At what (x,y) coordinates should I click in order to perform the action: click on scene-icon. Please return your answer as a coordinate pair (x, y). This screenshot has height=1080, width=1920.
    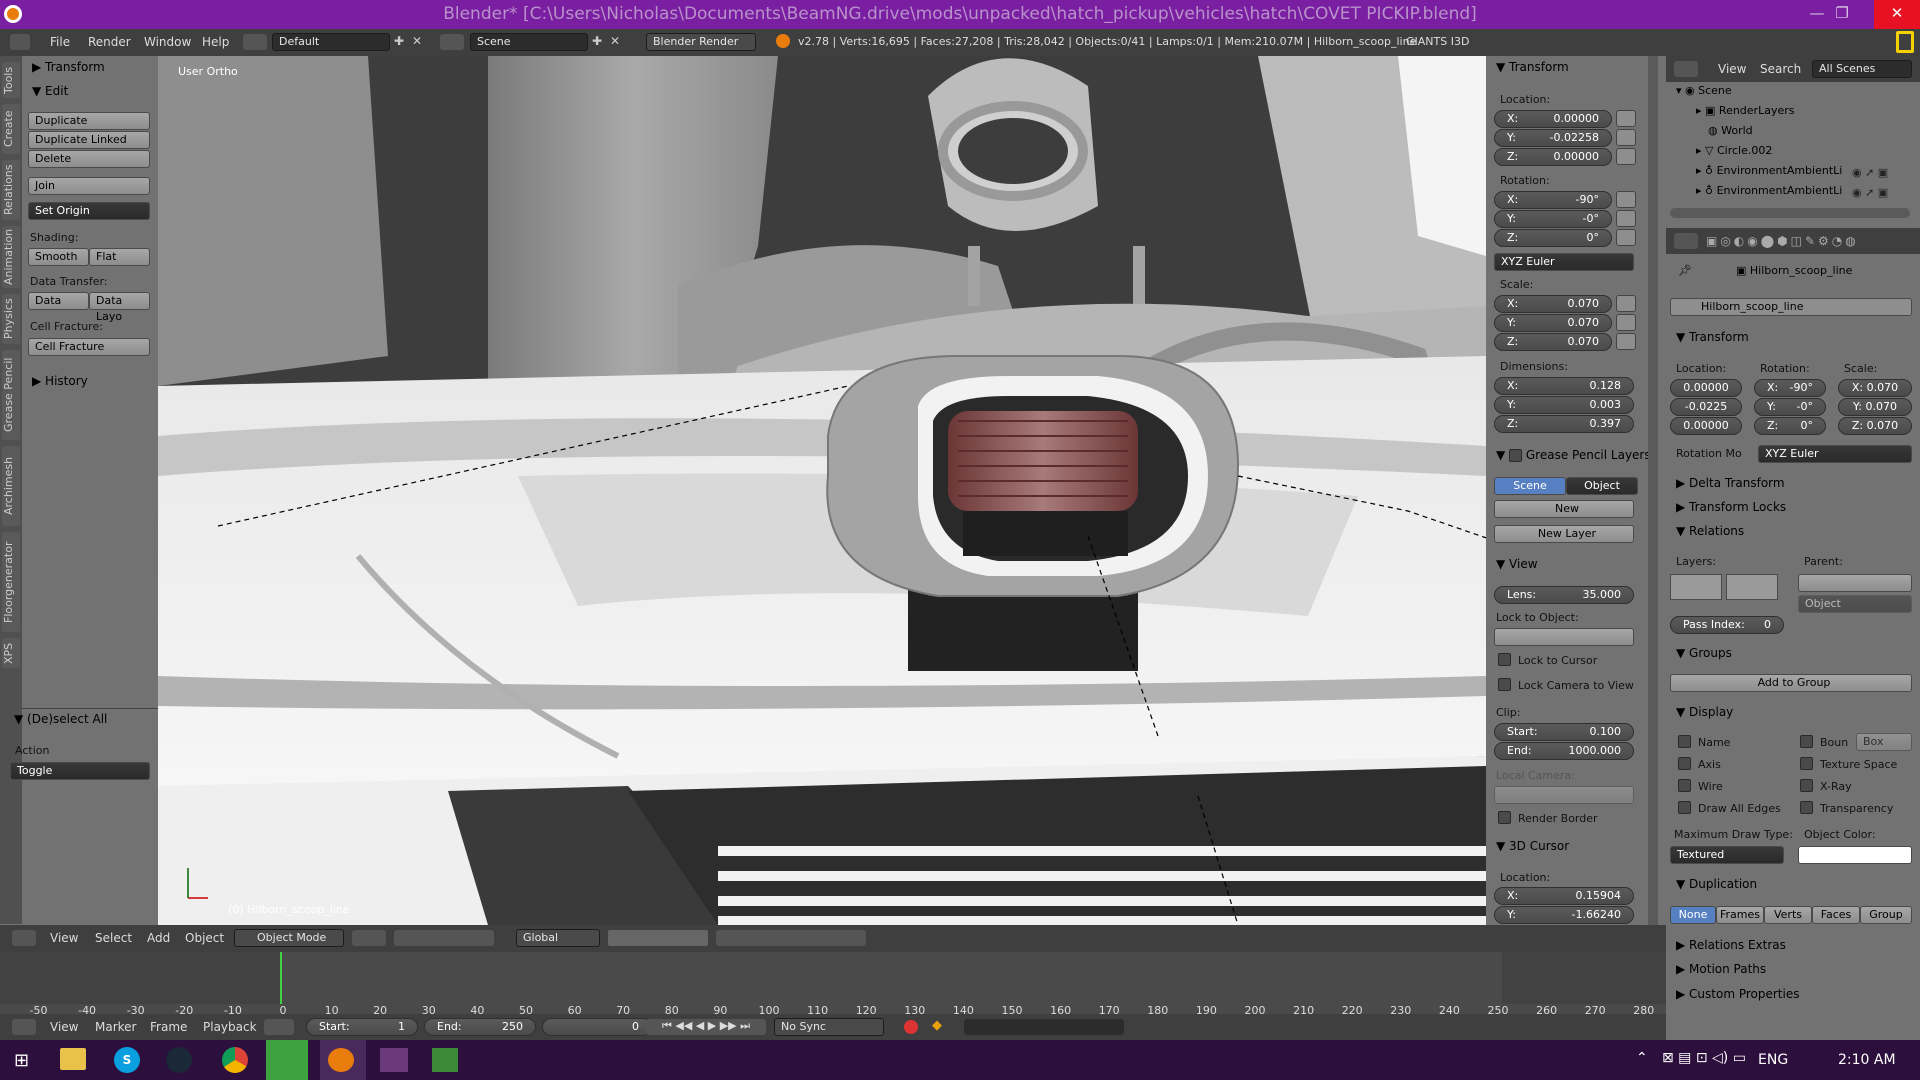
    Looking at the image, I should click on (452, 42).